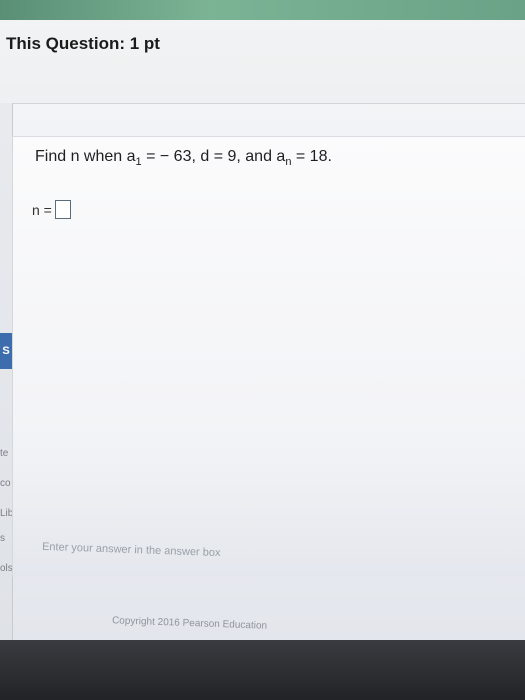 Image resolution: width=525 pixels, height=700 pixels. I want to click on question-prefix: Find n when a, so click(85, 156).